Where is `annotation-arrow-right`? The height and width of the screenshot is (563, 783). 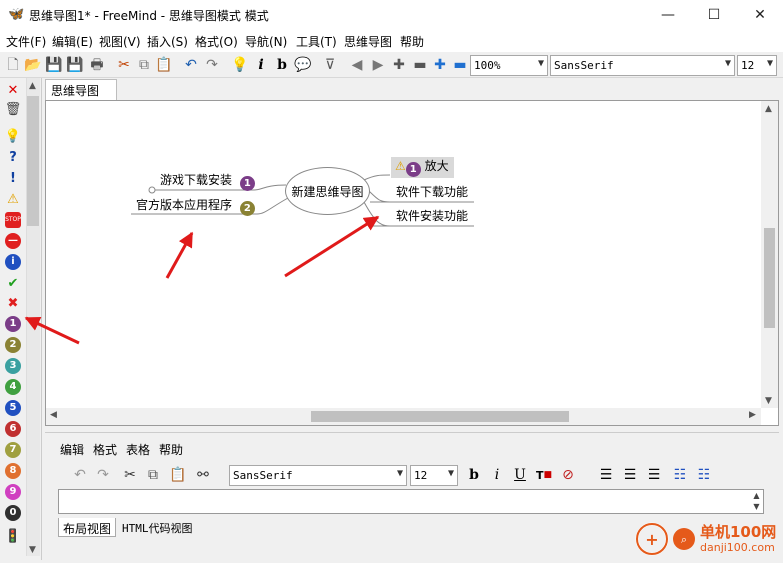
annotation-arrow-right is located at coordinates (332, 246).